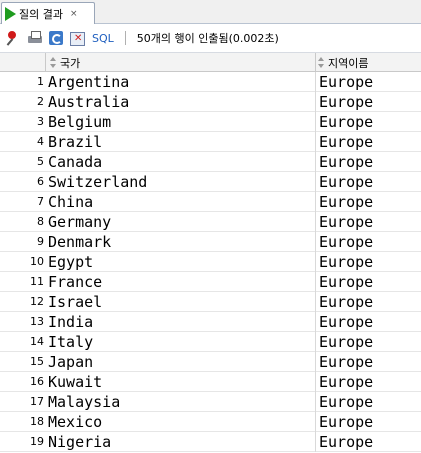  What do you see at coordinates (37, 441) in the screenshot?
I see `row-number: 19` at bounding box center [37, 441].